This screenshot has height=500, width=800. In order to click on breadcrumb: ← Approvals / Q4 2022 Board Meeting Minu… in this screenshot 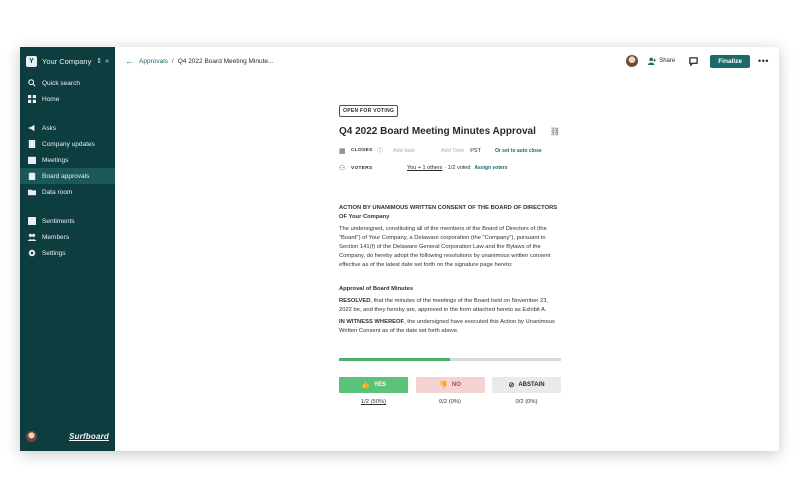, I will do `click(199, 61)`.